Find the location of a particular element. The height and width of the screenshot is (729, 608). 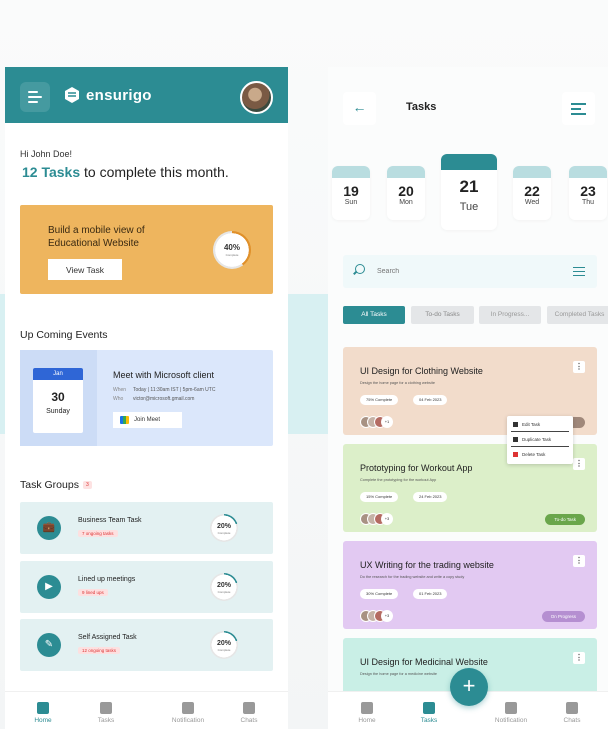

when-label: When is located at coordinates (120, 390).